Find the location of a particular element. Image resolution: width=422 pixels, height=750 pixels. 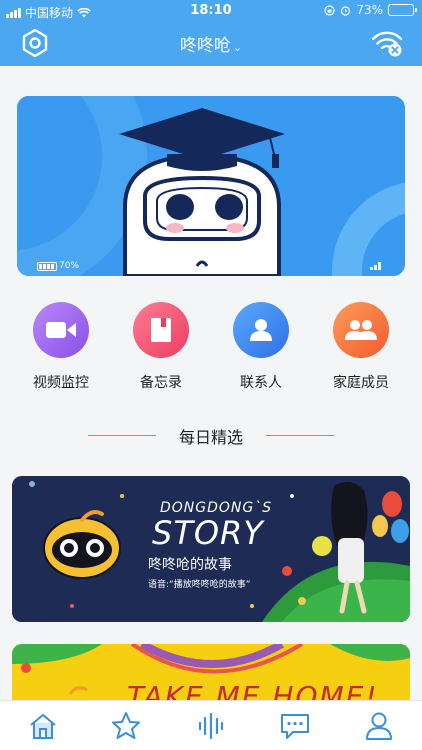

profile-icon is located at coordinates (379, 726).